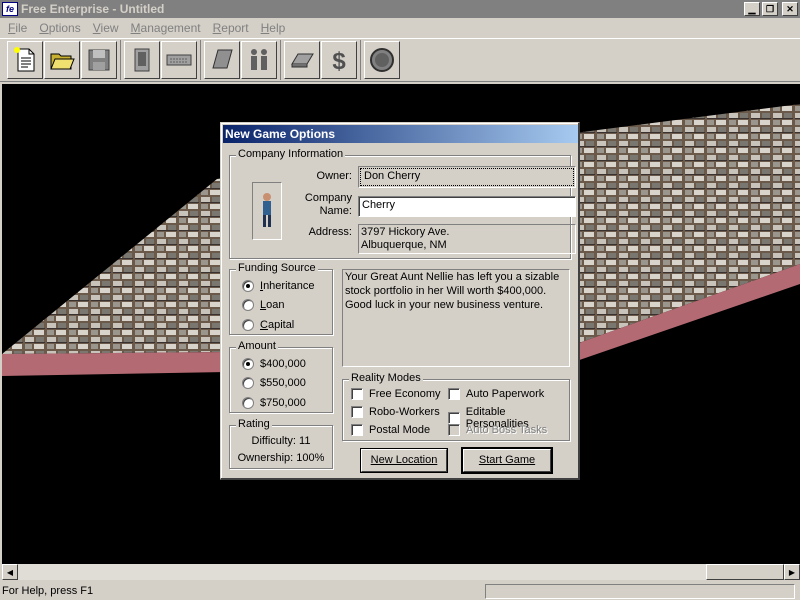 This screenshot has width=800, height=600. Describe the element at coordinates (405, 232) in the screenshot. I see `address-line-1: 3797 Hickory Ave.` at that location.